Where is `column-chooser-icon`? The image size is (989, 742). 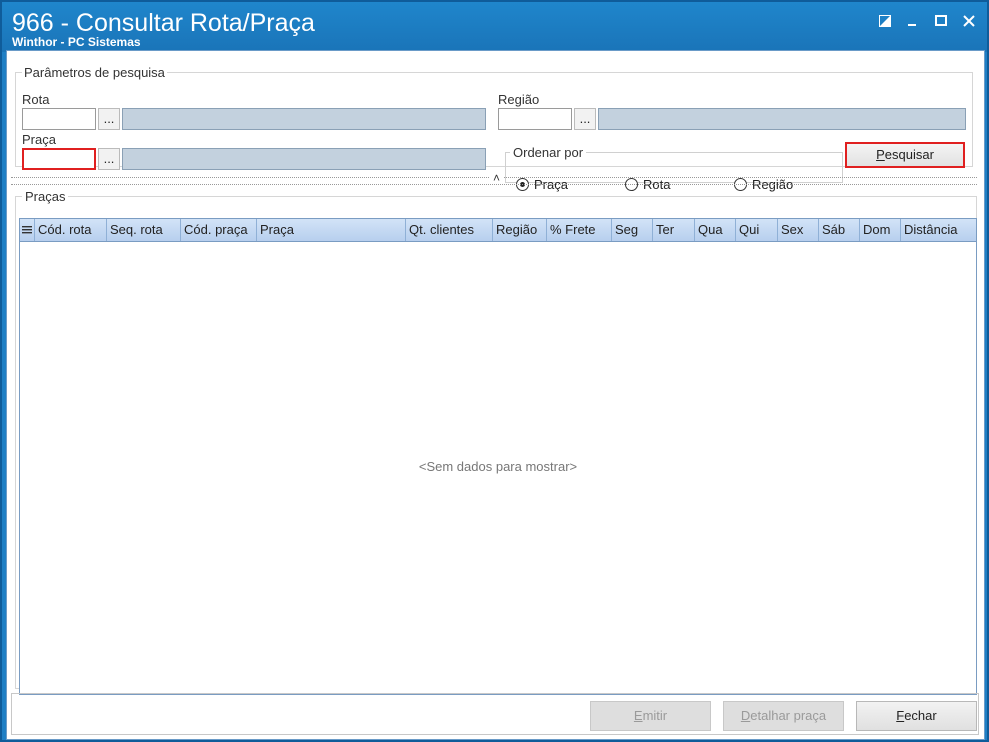 column-chooser-icon is located at coordinates (27, 230).